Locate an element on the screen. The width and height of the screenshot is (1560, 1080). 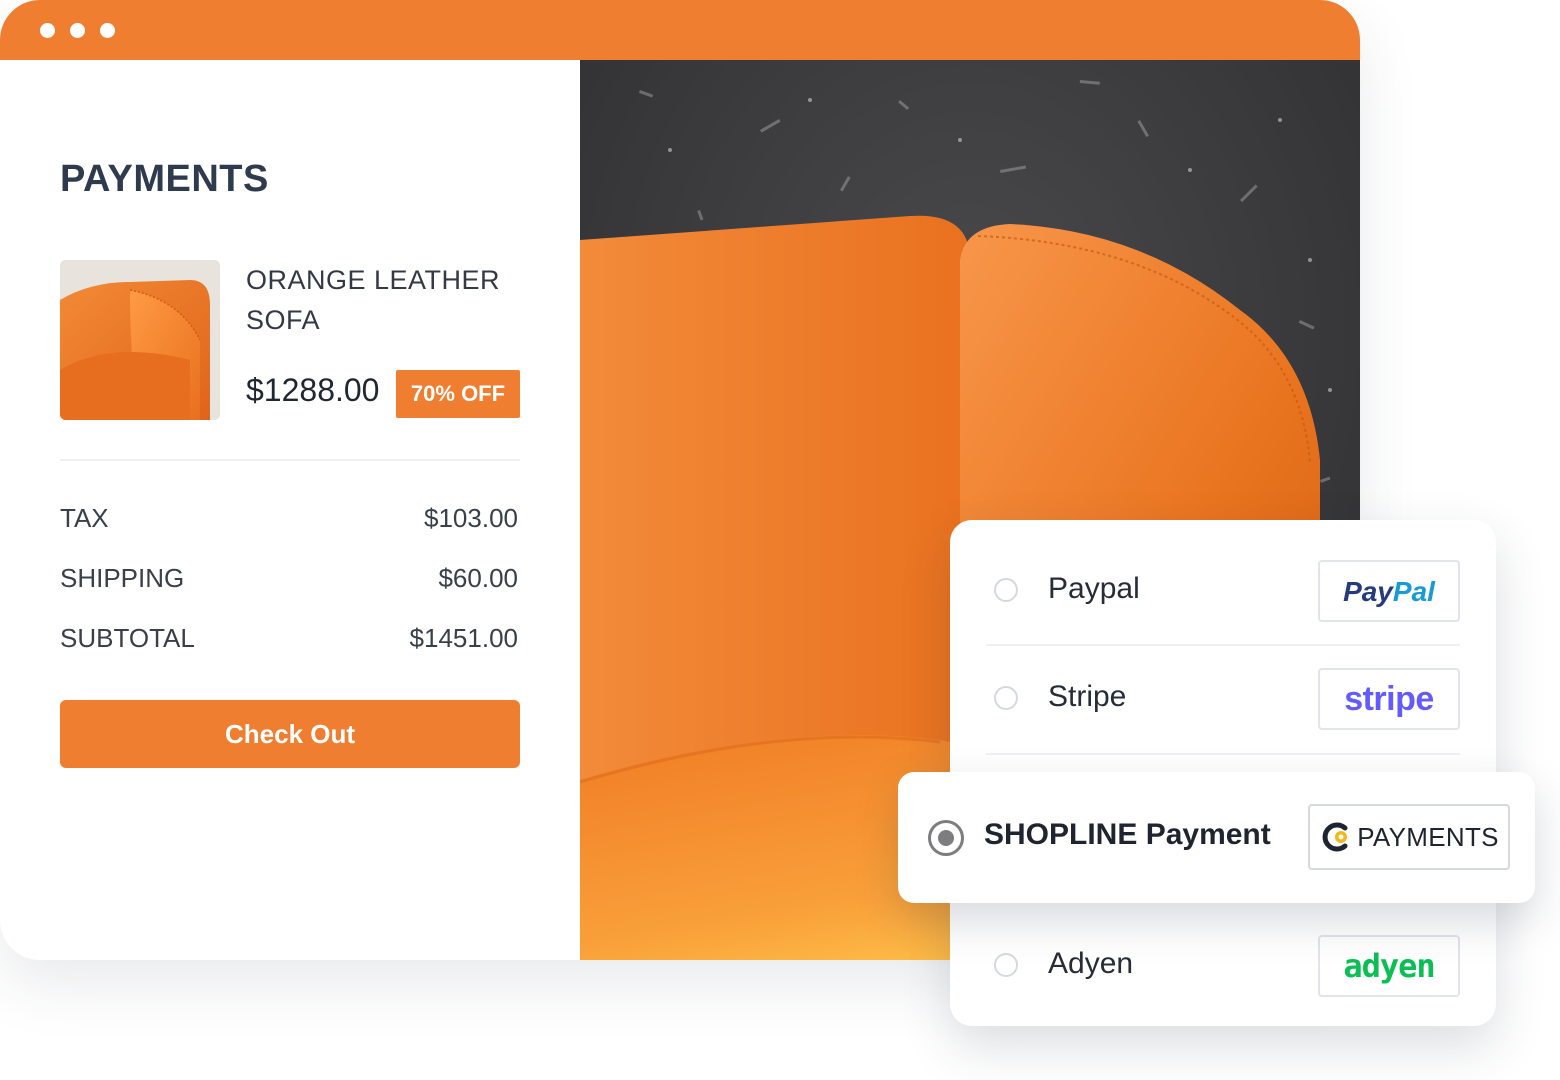
payment-option-paypal: Paypal PayPal is located at coordinates (1223, 590).